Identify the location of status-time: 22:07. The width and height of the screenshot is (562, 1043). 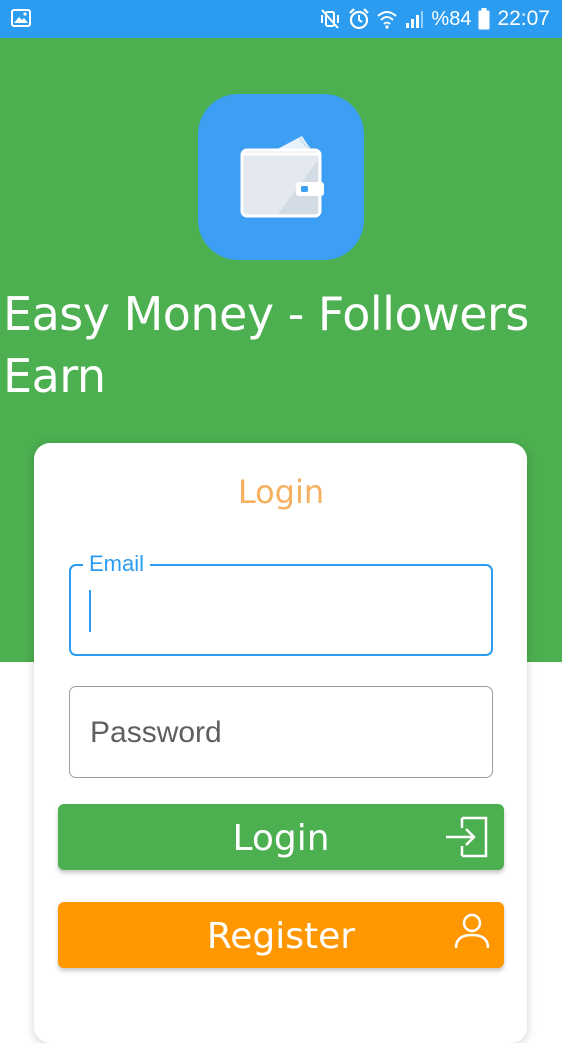
(523, 18).